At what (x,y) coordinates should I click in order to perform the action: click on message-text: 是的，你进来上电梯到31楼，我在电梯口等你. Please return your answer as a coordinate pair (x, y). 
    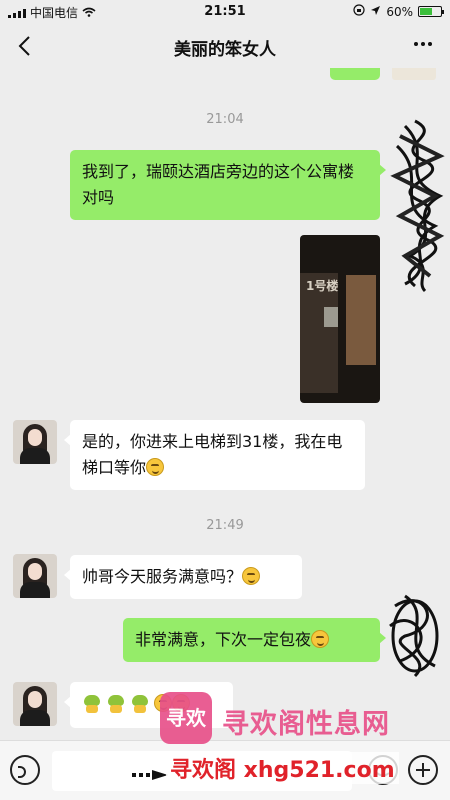
    Looking at the image, I should click on (212, 454).